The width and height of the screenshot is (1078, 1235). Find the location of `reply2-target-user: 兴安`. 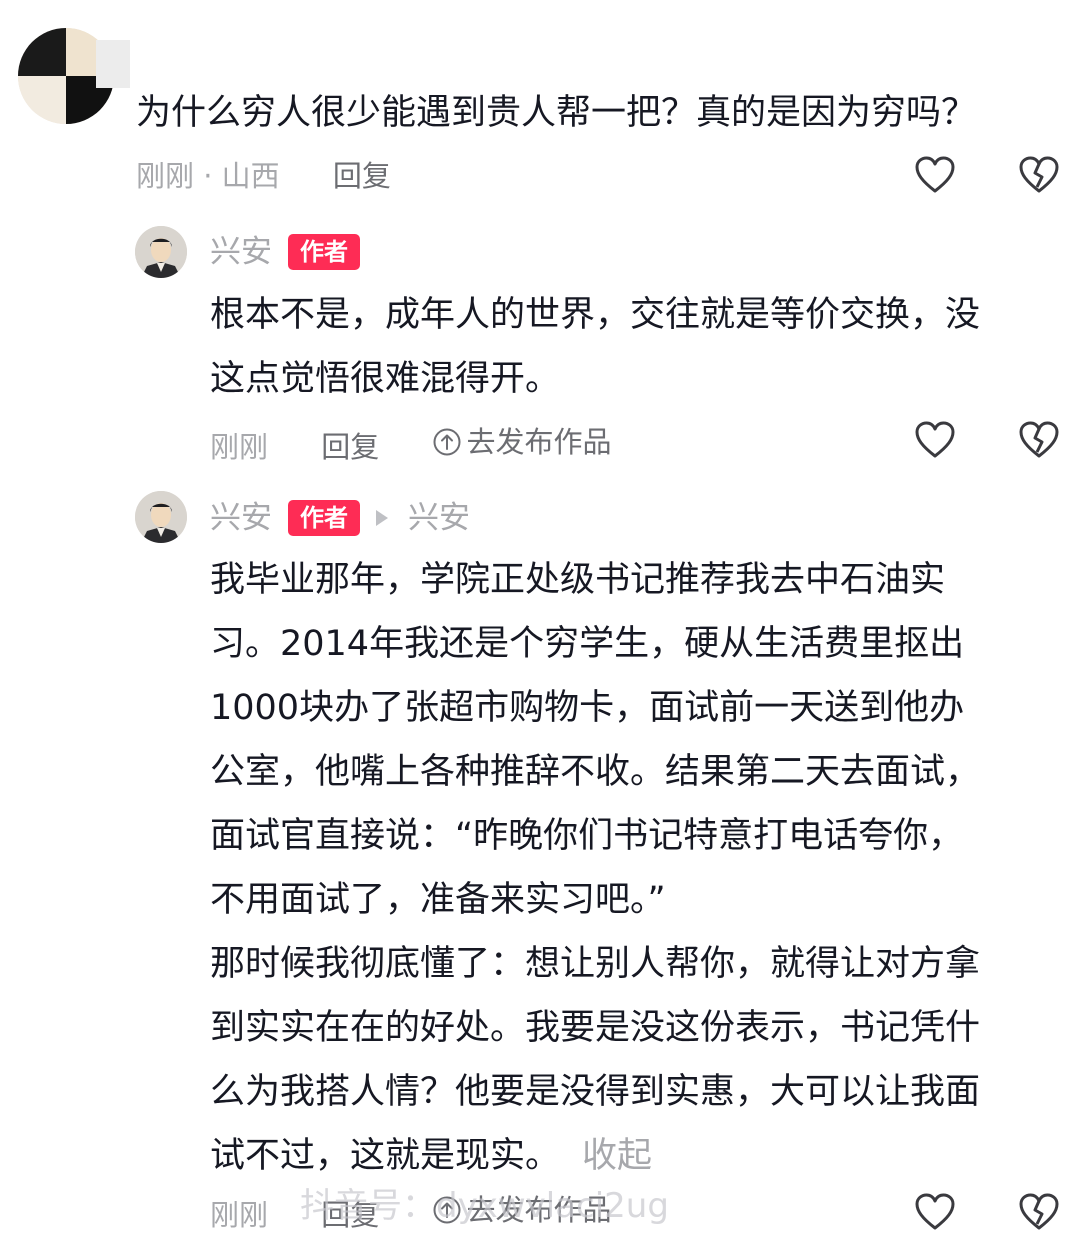

reply2-target-user: 兴安 is located at coordinates (439, 518).